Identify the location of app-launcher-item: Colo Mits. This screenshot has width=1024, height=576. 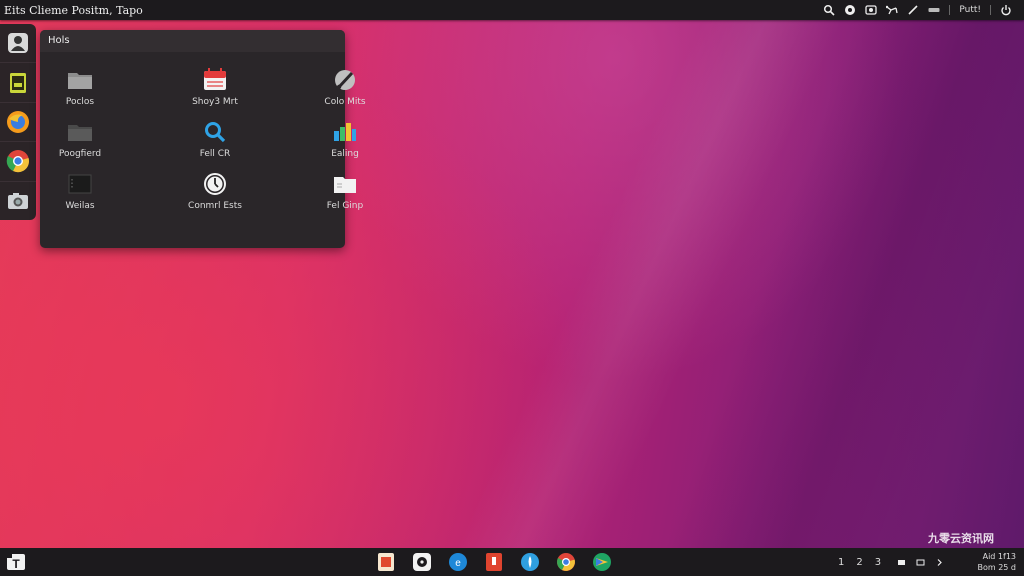
(345, 92).